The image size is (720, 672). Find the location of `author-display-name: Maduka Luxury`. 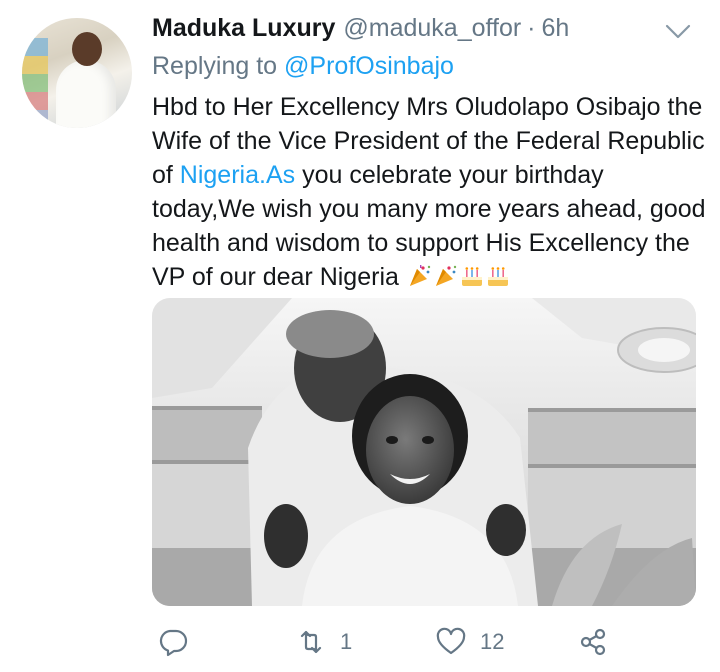

author-display-name: Maduka Luxury is located at coordinates (243, 28).